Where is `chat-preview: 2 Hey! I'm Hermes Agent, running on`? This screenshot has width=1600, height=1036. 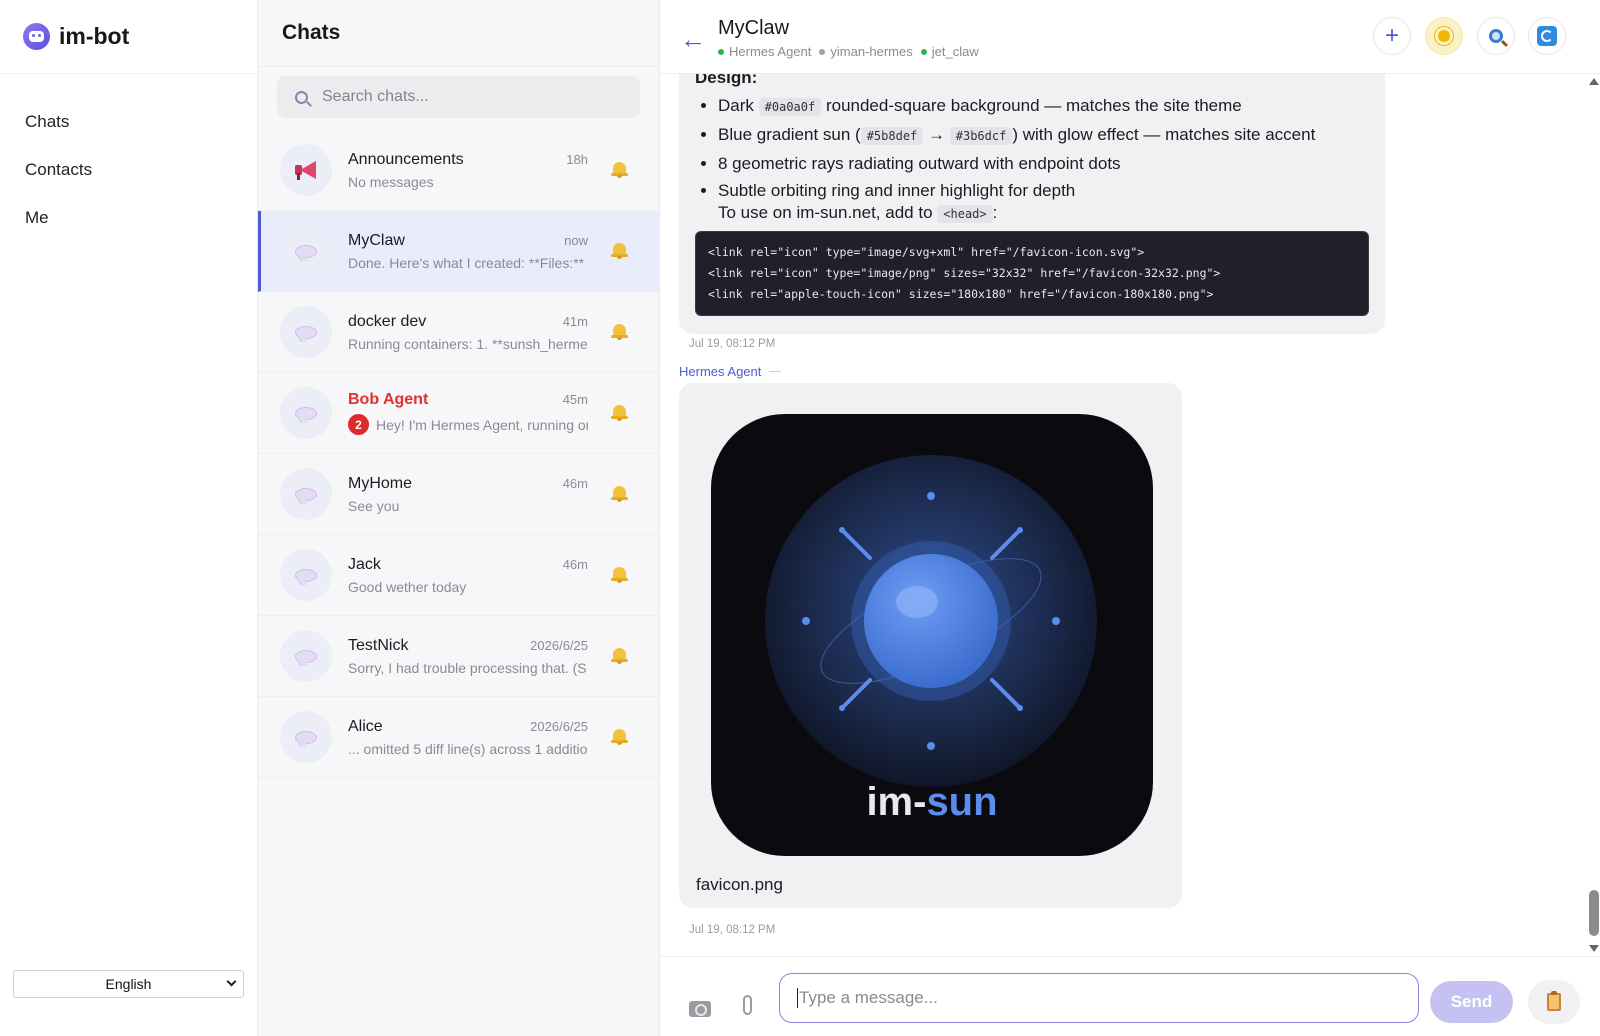
chat-preview: 2 Hey! I'm Hermes Agent, running on is located at coordinates (468, 424).